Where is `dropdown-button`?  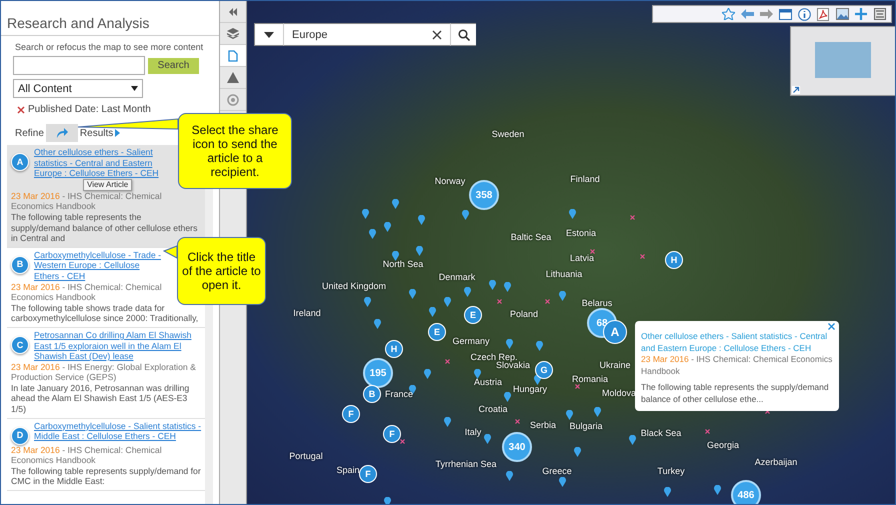
dropdown-button is located at coordinates (269, 34).